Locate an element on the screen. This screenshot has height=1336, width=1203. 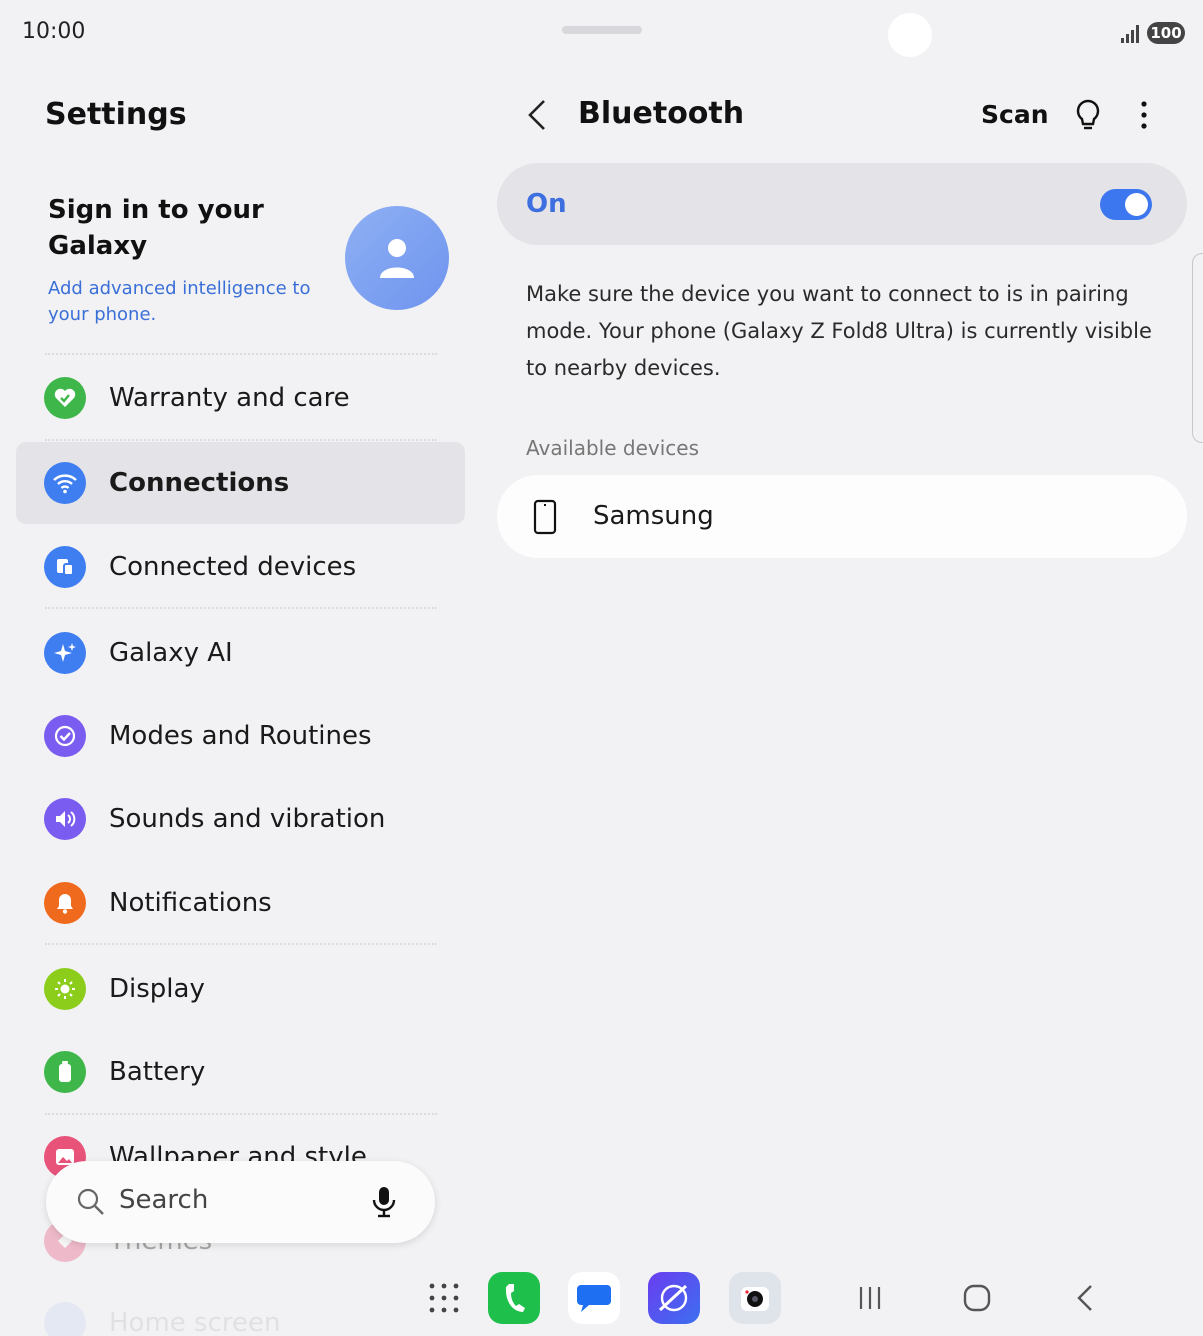
sparkle-icon is located at coordinates (65, 653).